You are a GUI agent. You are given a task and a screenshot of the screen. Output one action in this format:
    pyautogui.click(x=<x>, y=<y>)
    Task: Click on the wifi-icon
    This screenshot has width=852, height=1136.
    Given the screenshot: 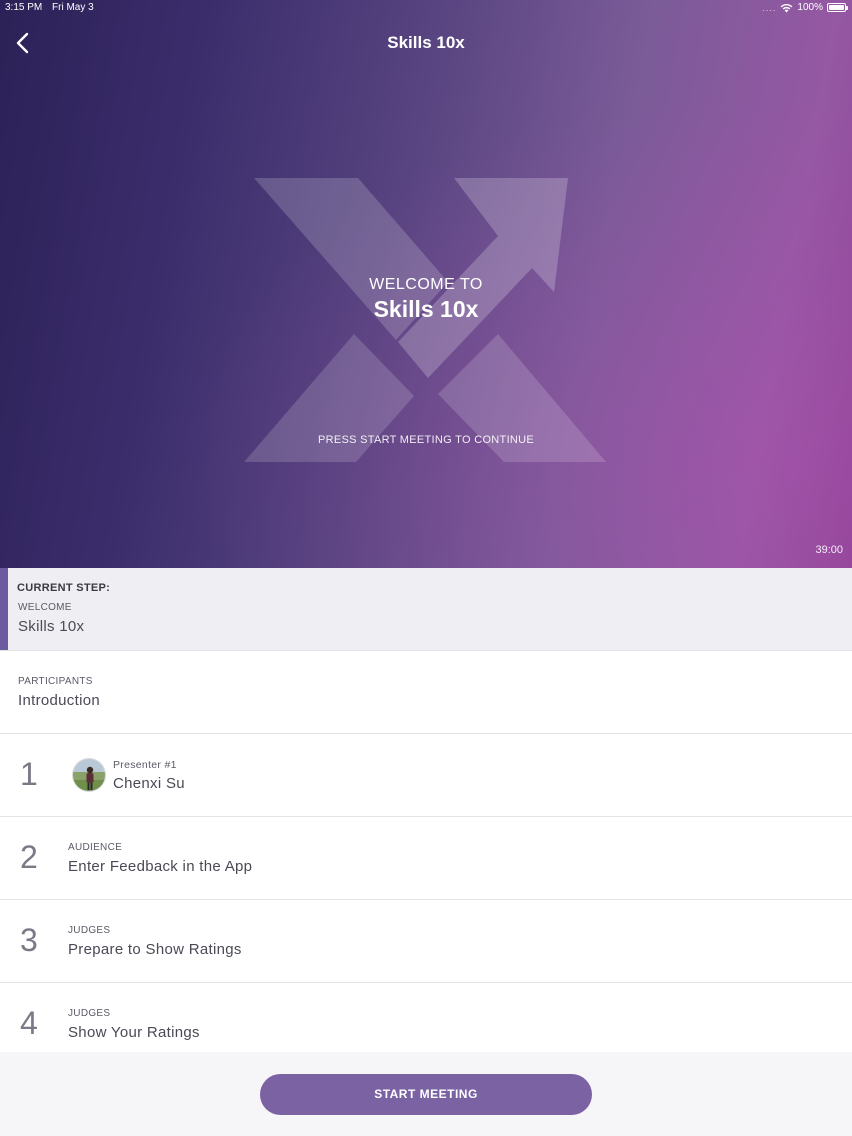 What is the action you would take?
    pyautogui.click(x=787, y=7)
    